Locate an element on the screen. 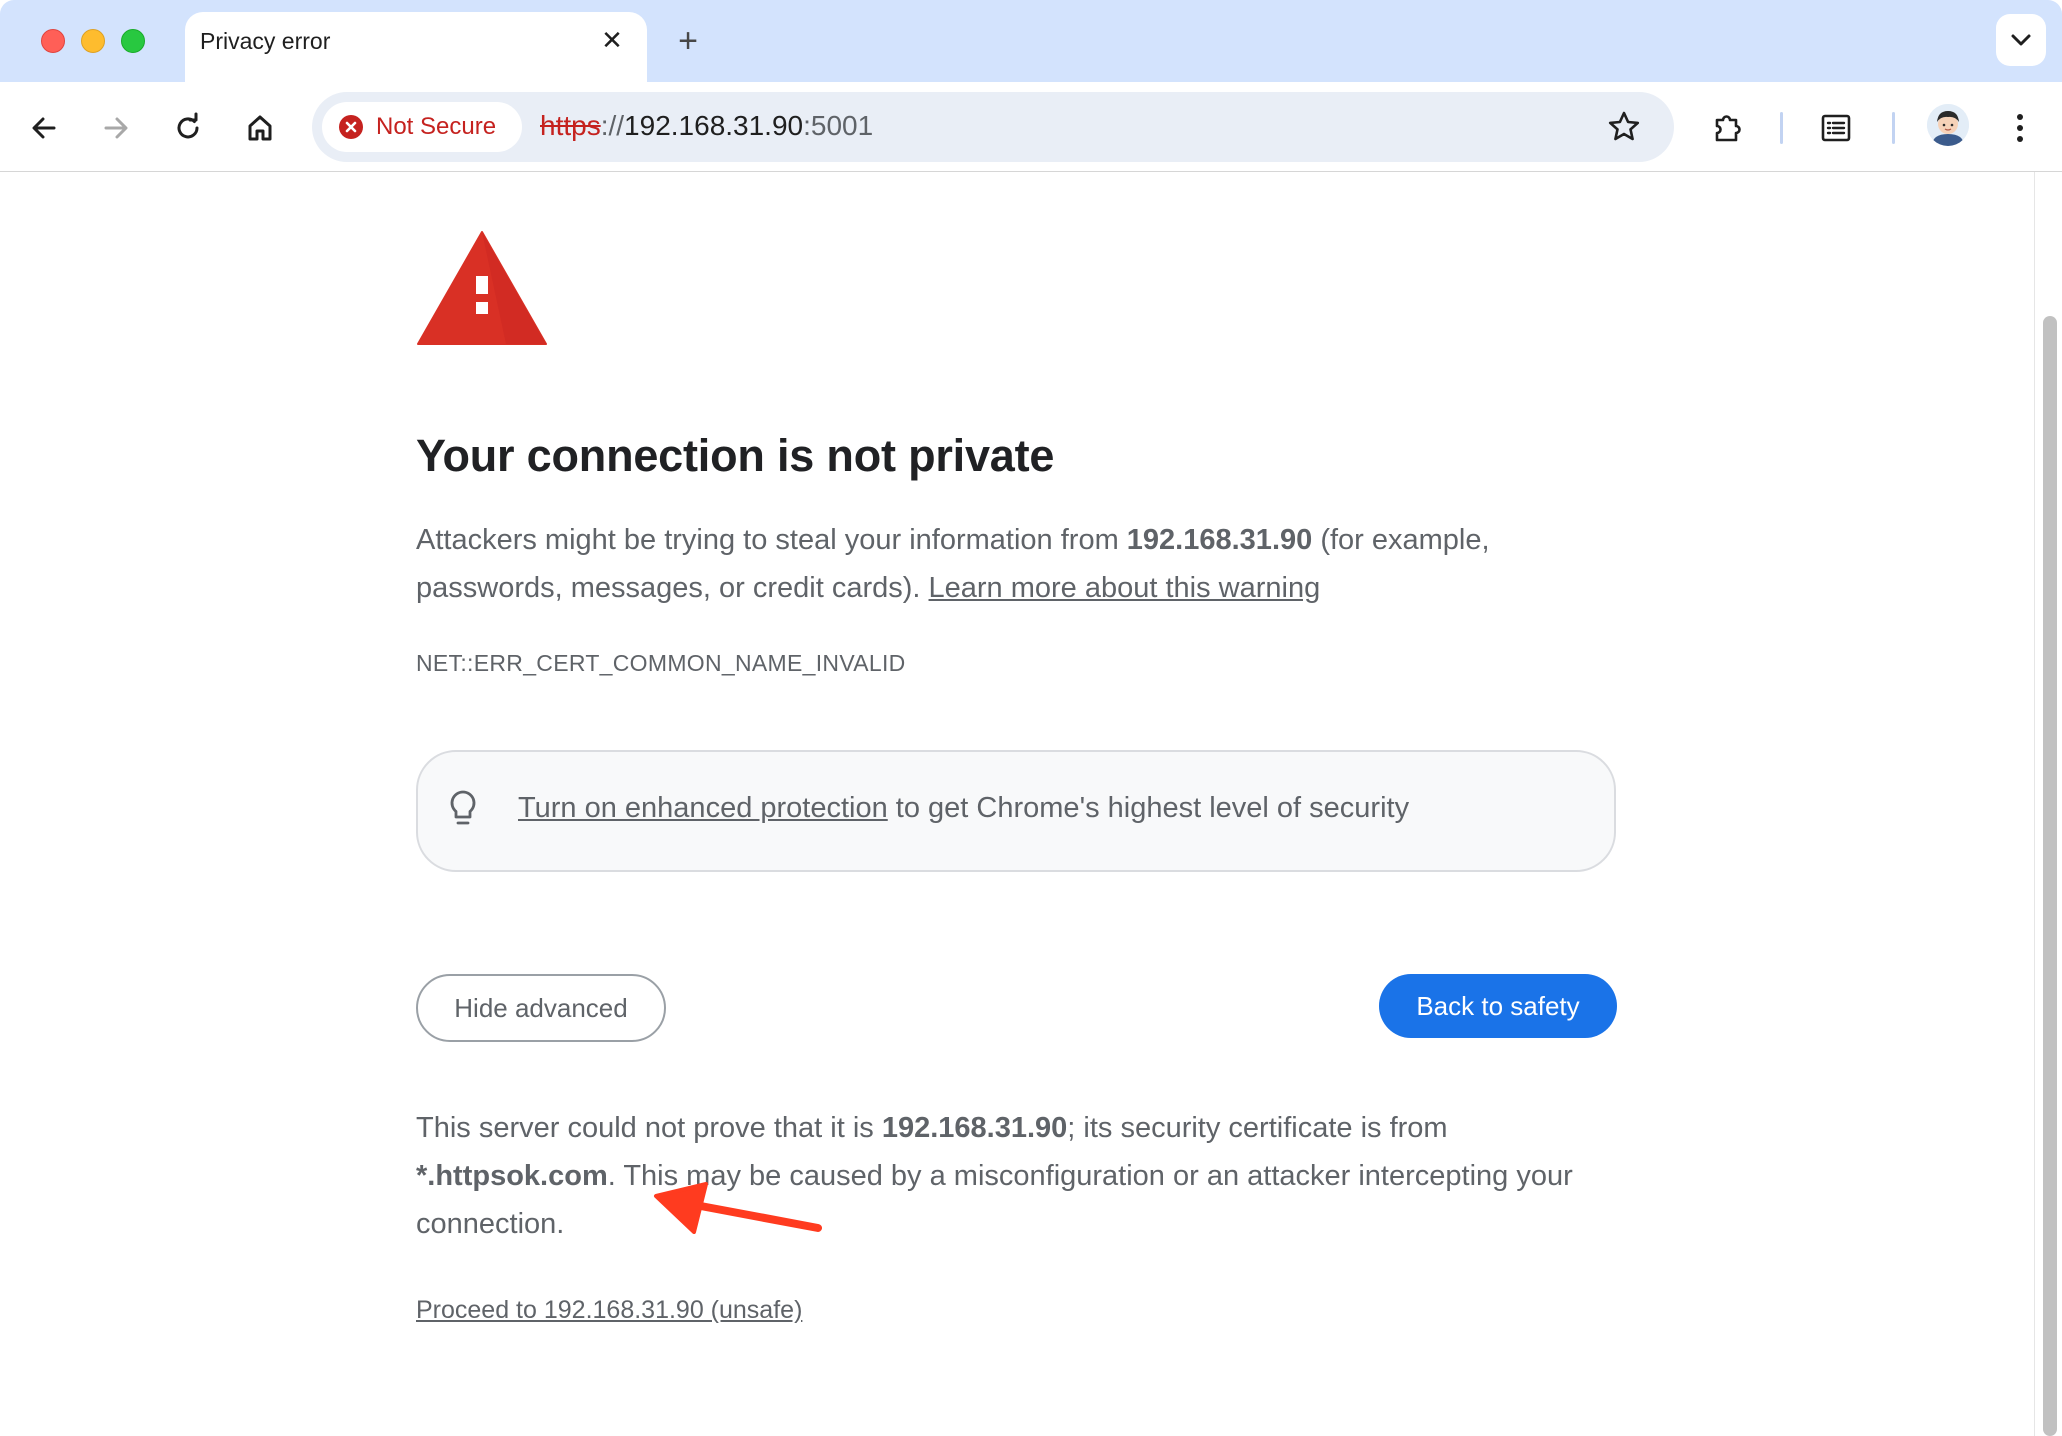 This screenshot has height=1436, width=2062. url-text: https://192.168.31.90:5001 is located at coordinates (706, 126).